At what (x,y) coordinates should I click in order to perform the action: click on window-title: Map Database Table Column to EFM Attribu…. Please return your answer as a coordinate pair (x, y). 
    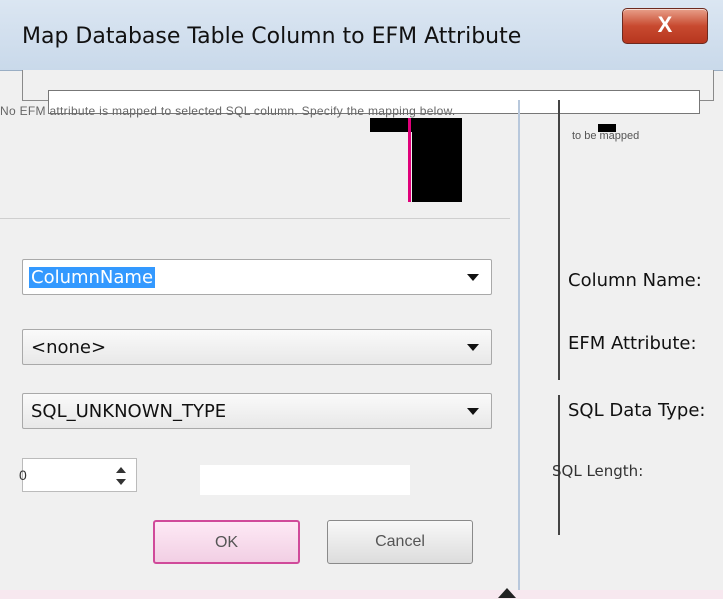
    Looking at the image, I should click on (272, 36).